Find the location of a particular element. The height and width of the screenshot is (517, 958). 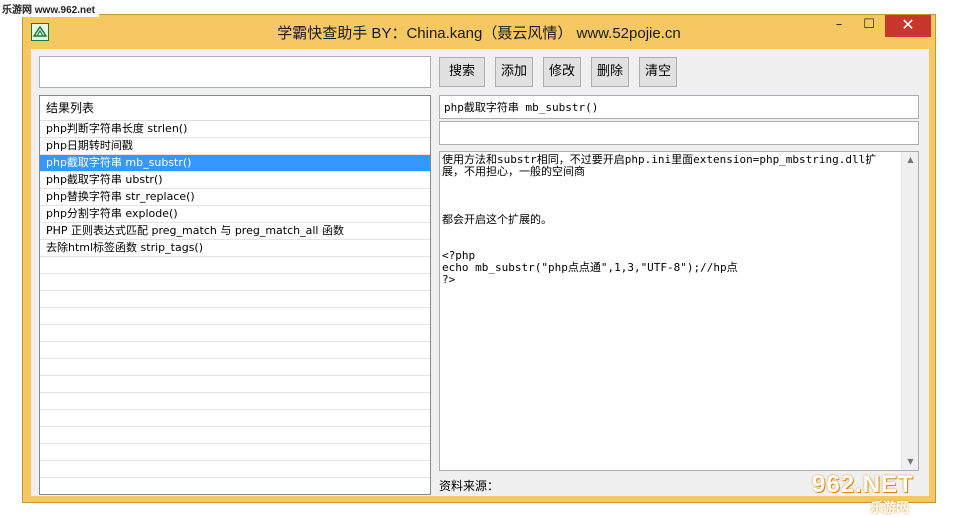

list-item: php截取字符串 ubstr() is located at coordinates (235, 180).